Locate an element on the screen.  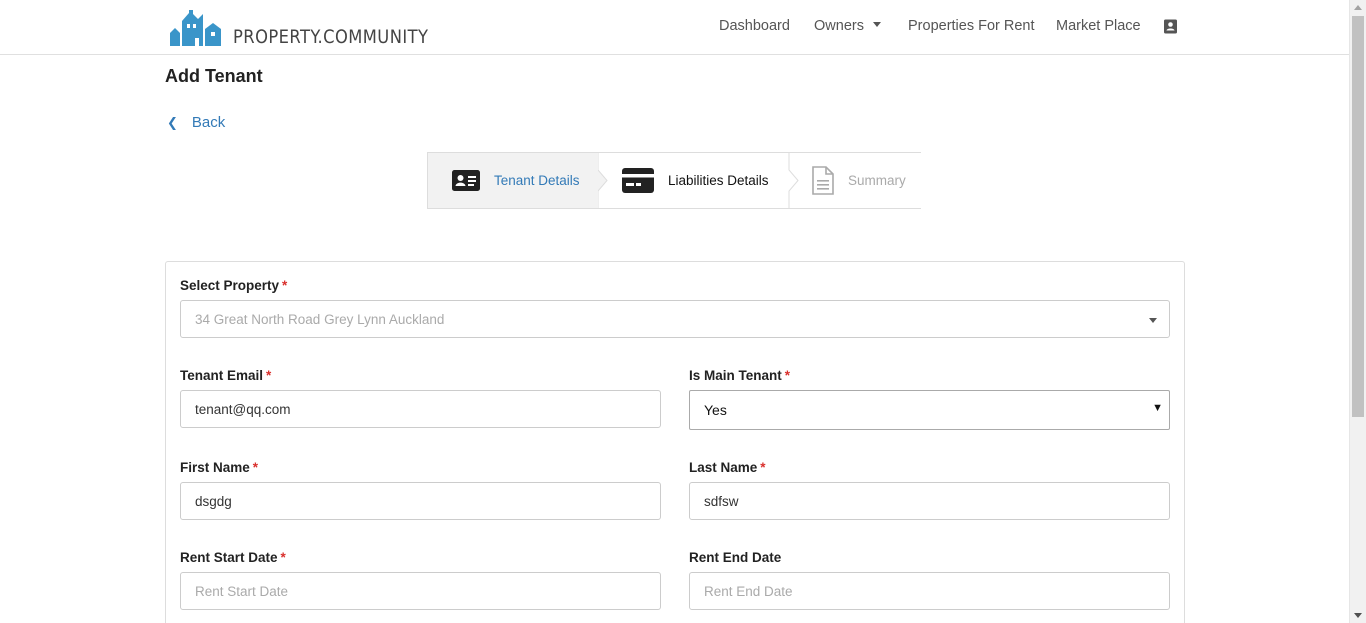
first-name-input: dsgdg is located at coordinates (420, 501).